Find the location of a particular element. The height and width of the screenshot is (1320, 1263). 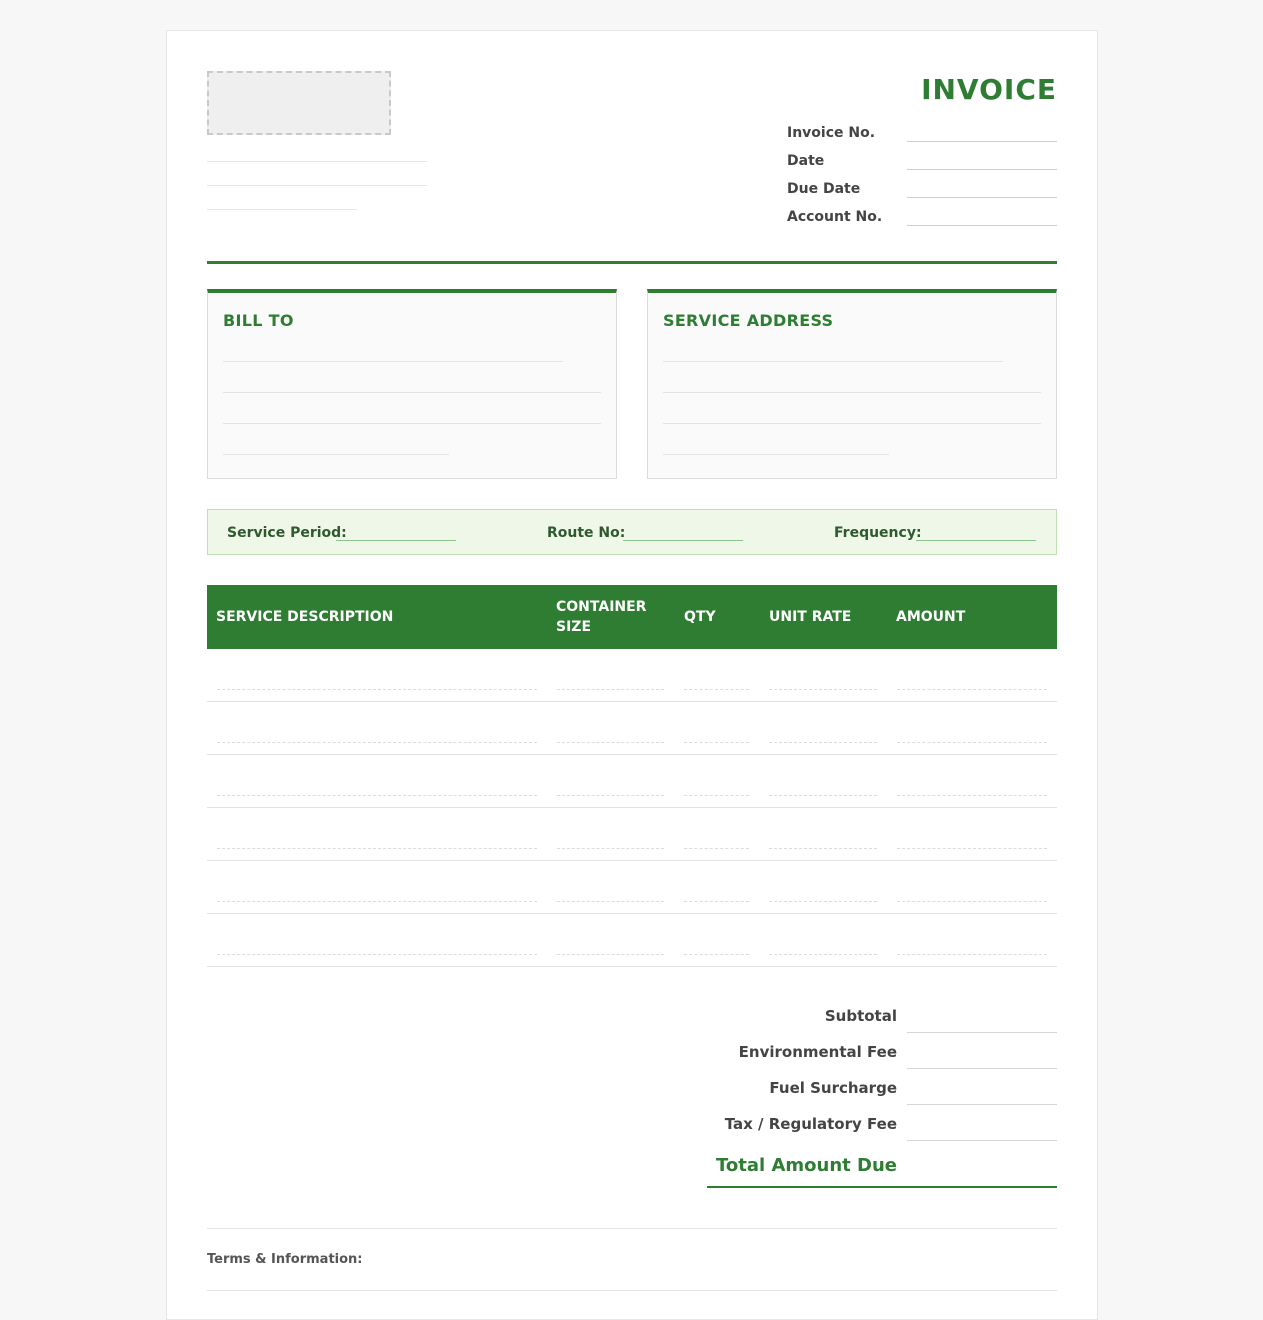

bill-to-title: BILL TO is located at coordinates (258, 320).